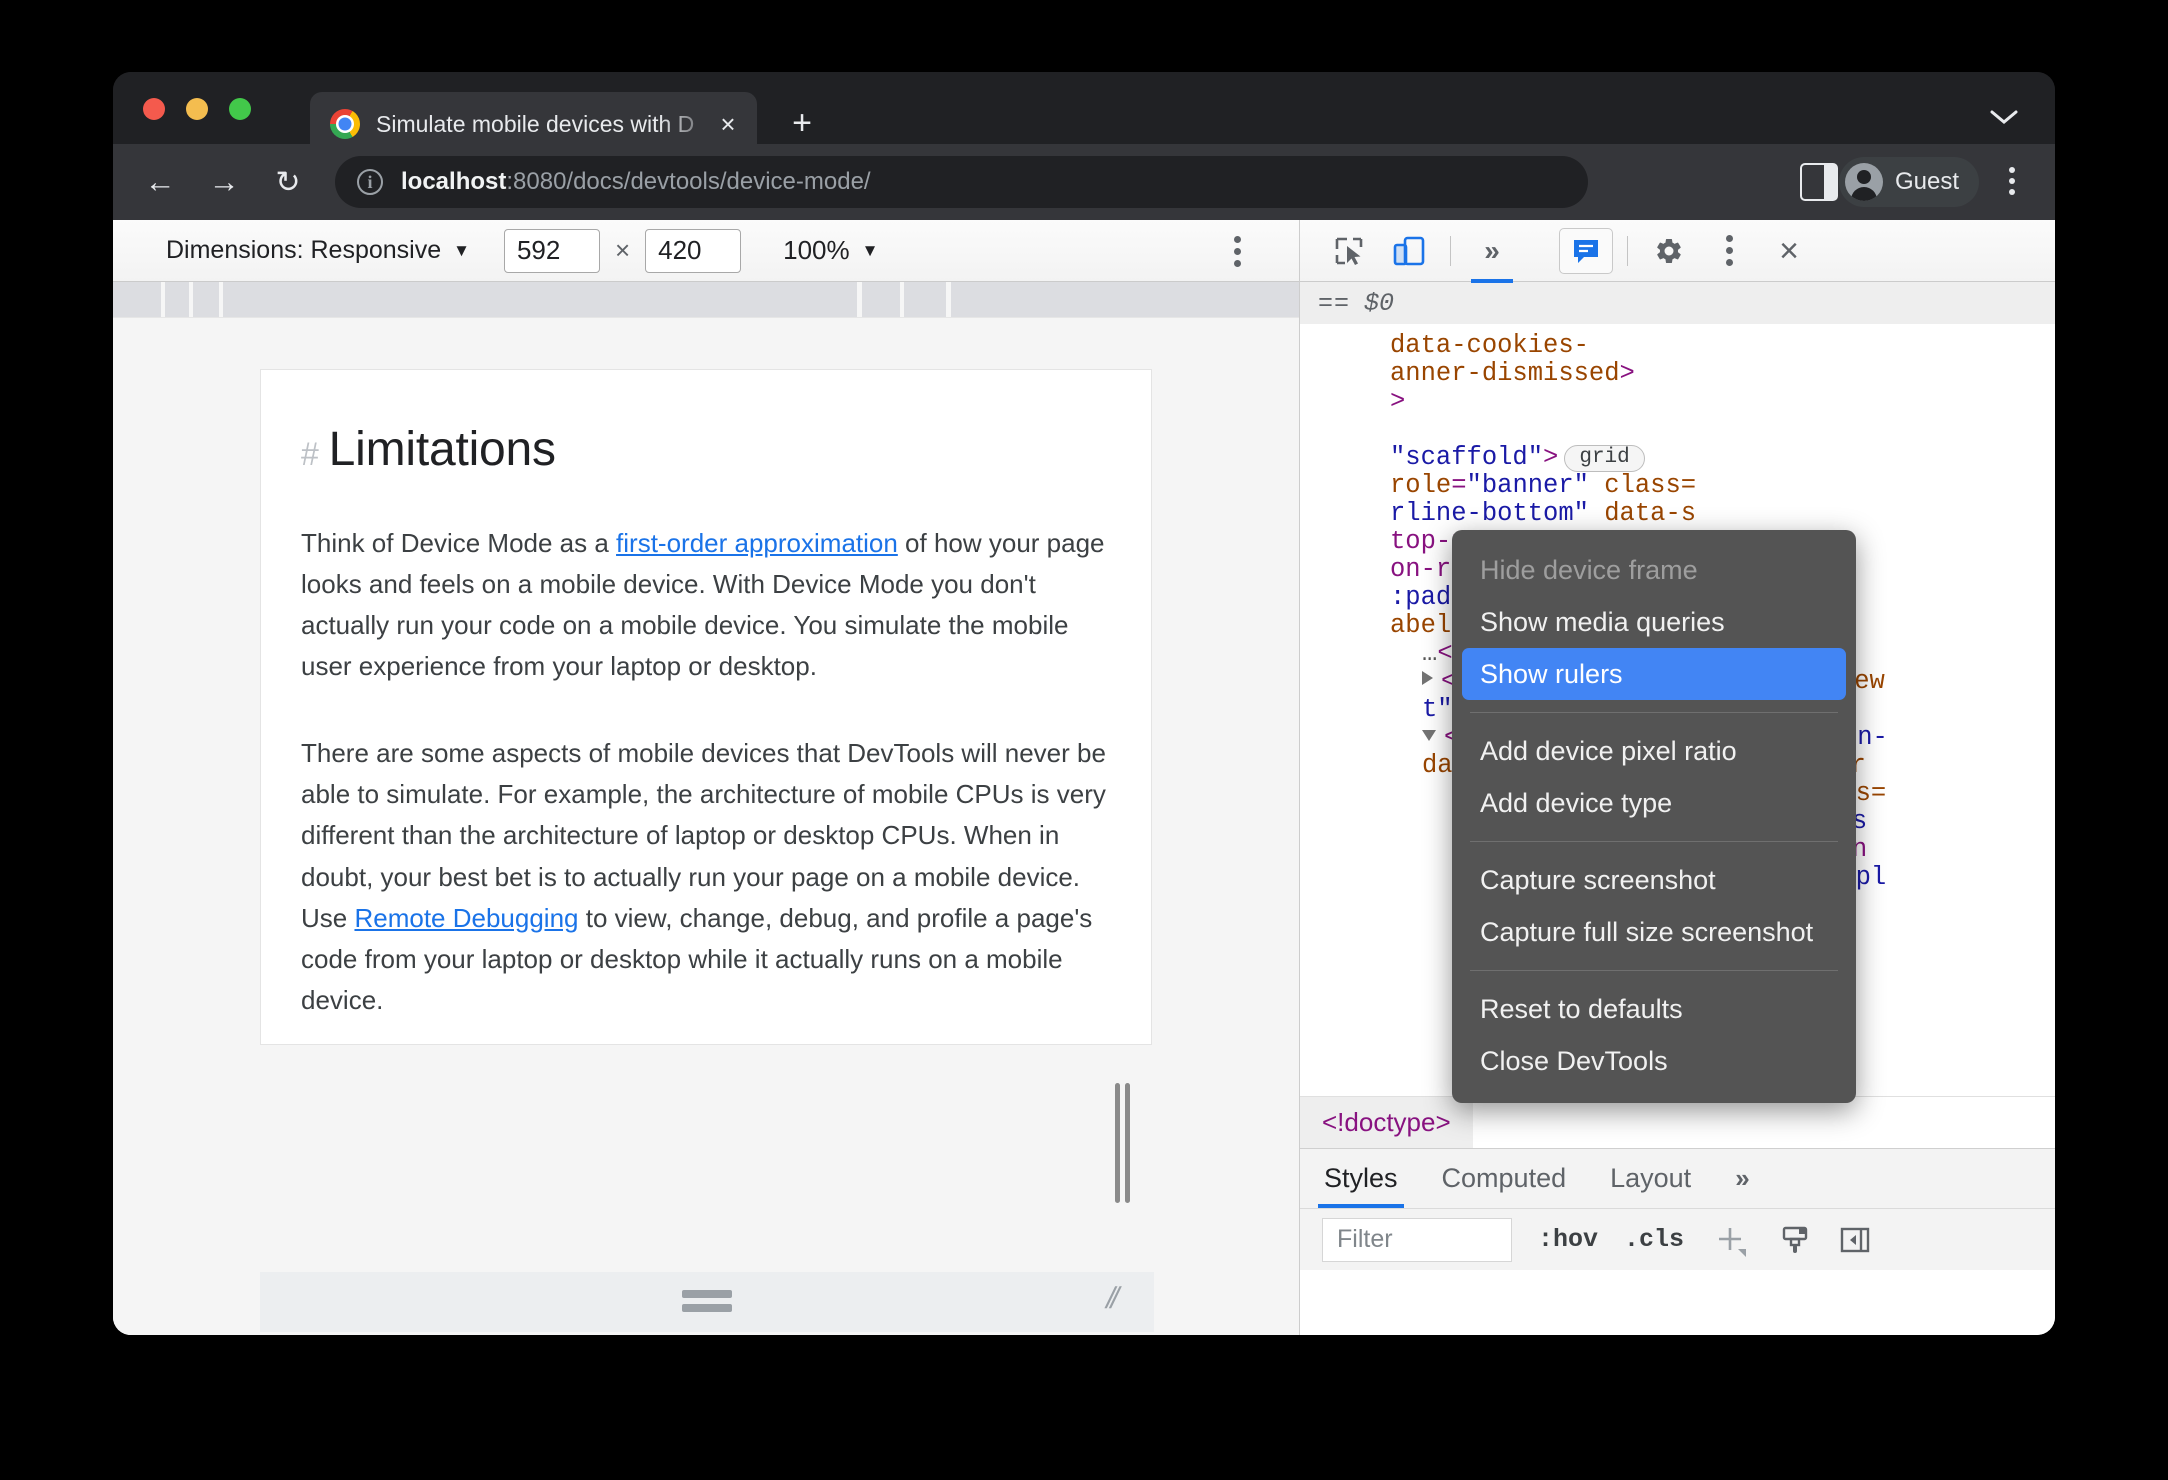 The height and width of the screenshot is (1480, 2168). What do you see at coordinates (1386, 1122) in the screenshot?
I see `breadcrumb-item-doctype: <!doctype>` at bounding box center [1386, 1122].